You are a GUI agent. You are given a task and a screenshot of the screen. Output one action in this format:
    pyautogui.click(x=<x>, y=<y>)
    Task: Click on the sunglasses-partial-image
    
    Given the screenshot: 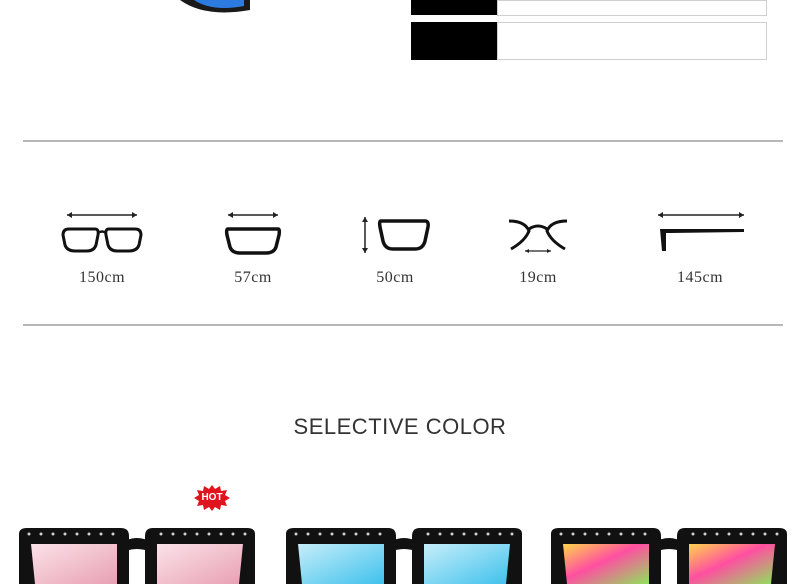 What is the action you would take?
    pyautogui.click(x=215, y=6)
    